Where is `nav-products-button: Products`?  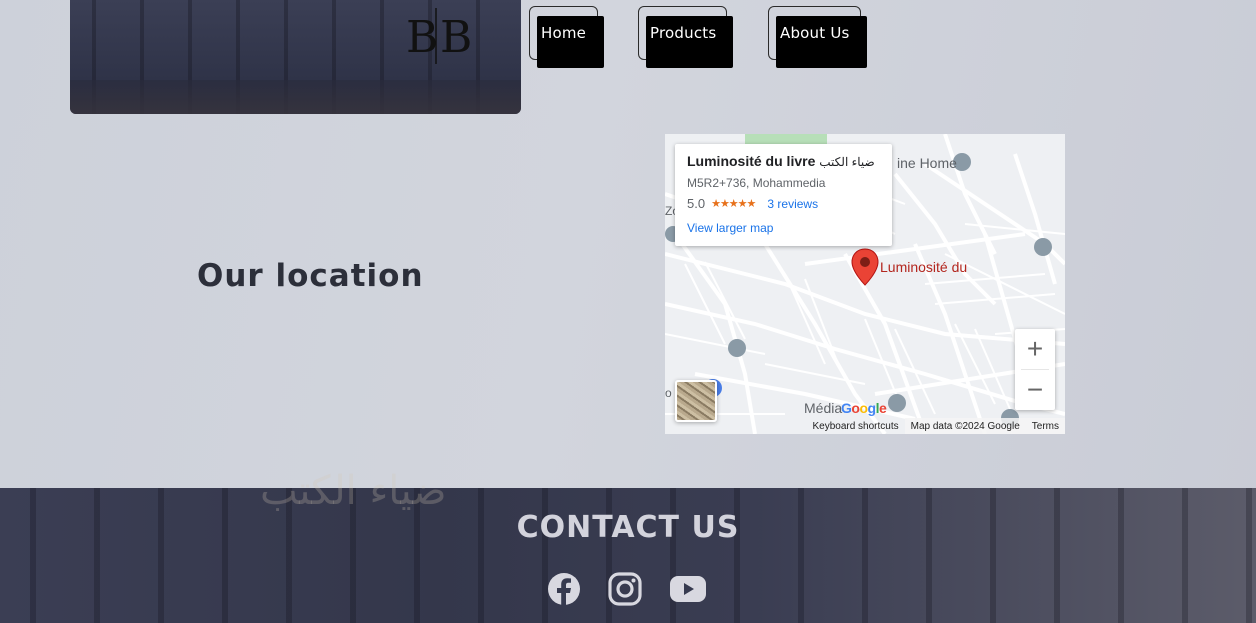 nav-products-button: Products is located at coordinates (685, 37).